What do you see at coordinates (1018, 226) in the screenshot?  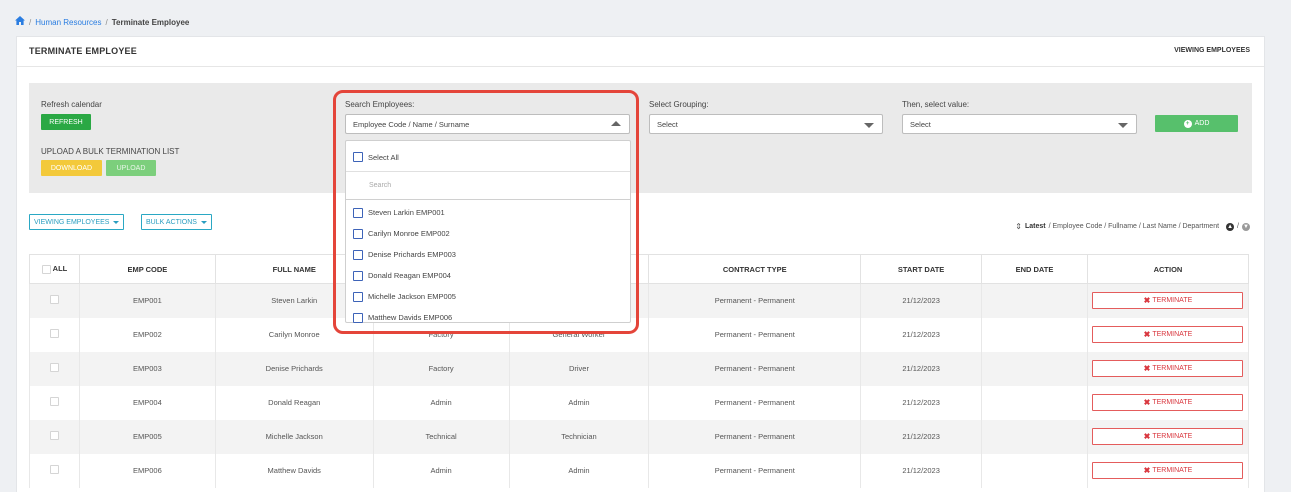 I see `sort-icon: ⇕` at bounding box center [1018, 226].